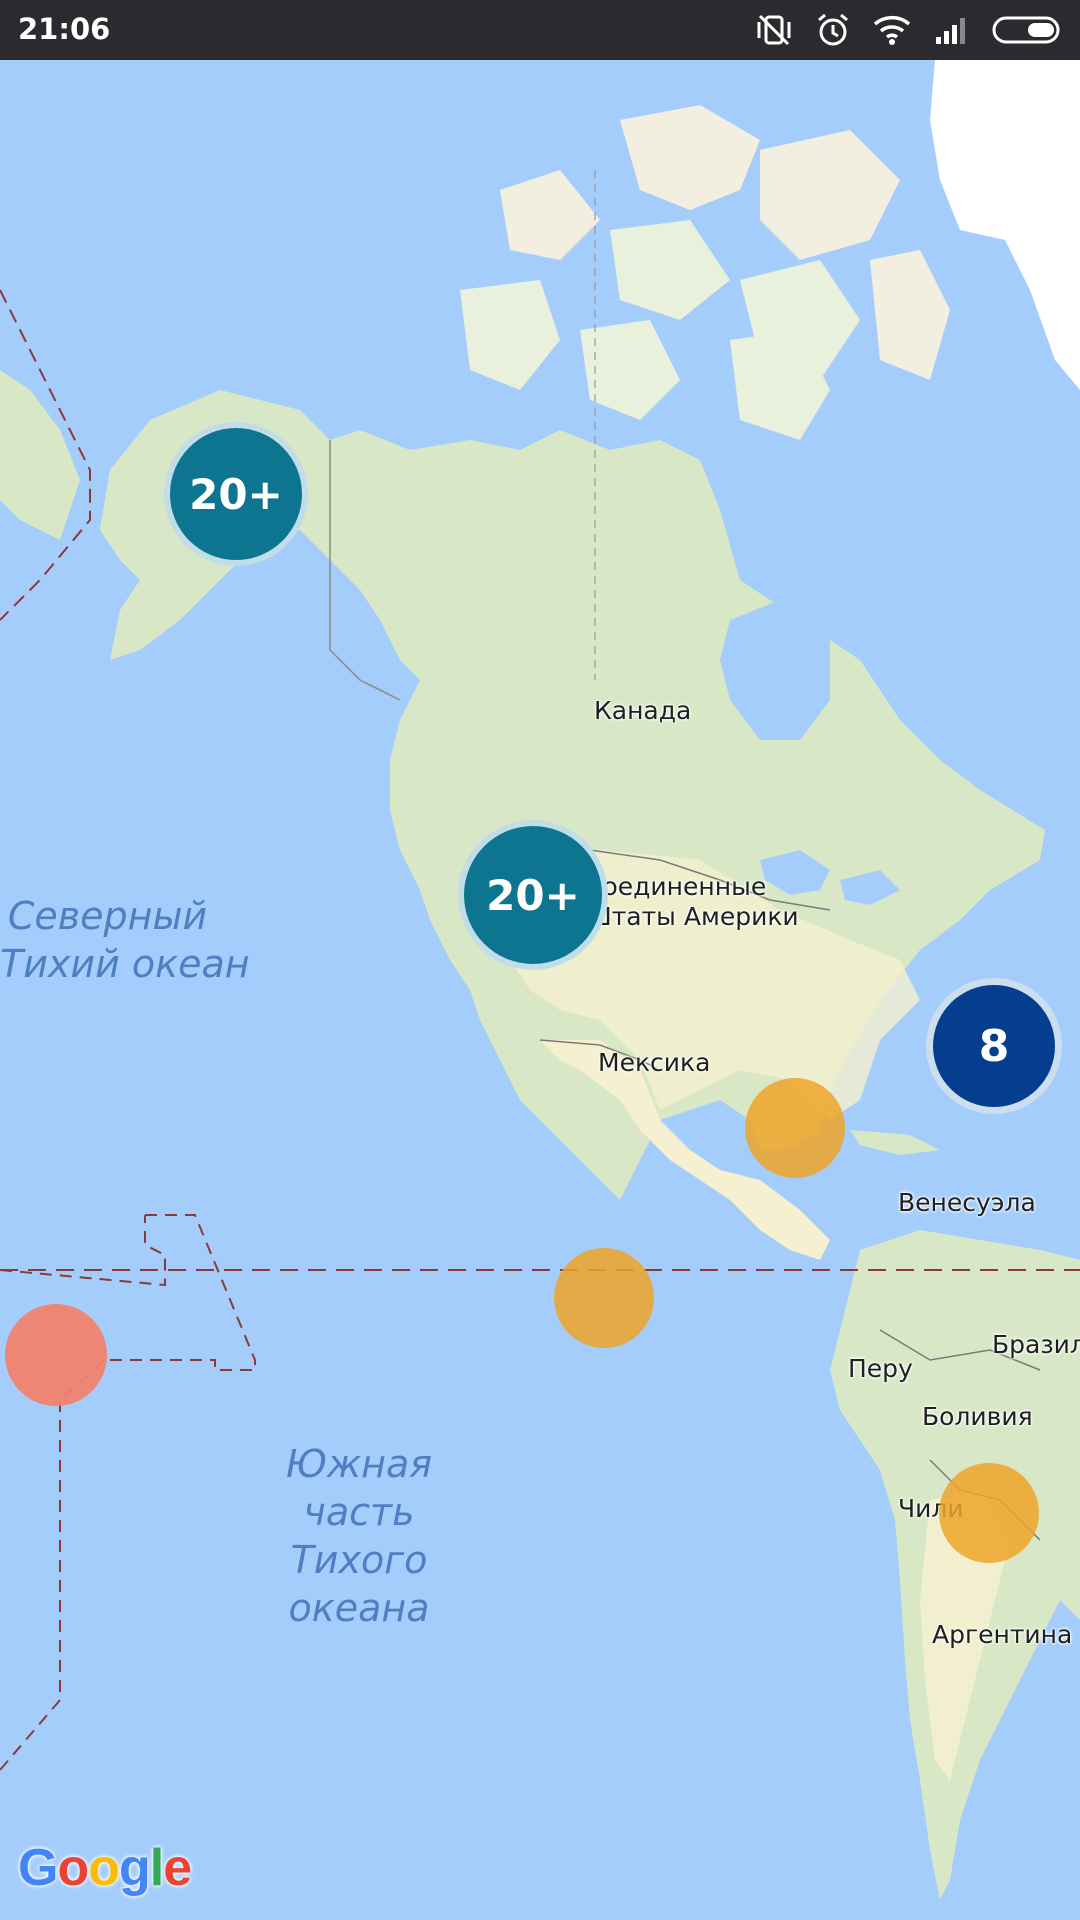 This screenshot has height=1920, width=1080. Describe the element at coordinates (134, 1868) in the screenshot. I see `google-logo-letter: g` at that location.